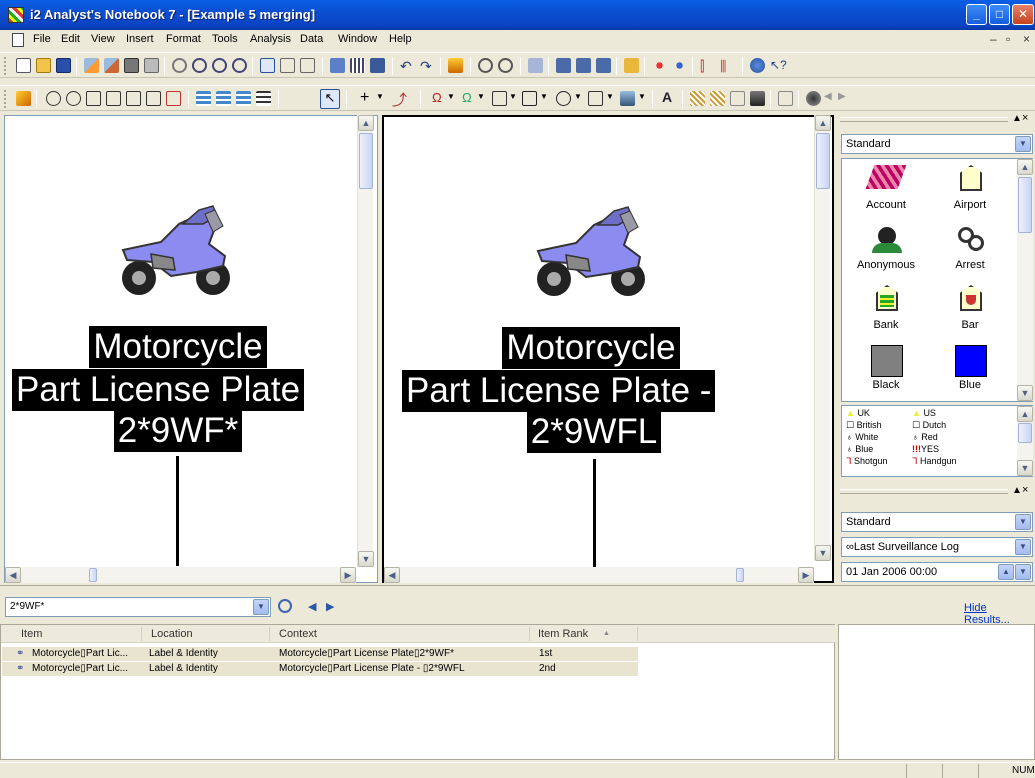 This screenshot has height=778, width=1035. I want to click on save-icon, so click(63, 65).